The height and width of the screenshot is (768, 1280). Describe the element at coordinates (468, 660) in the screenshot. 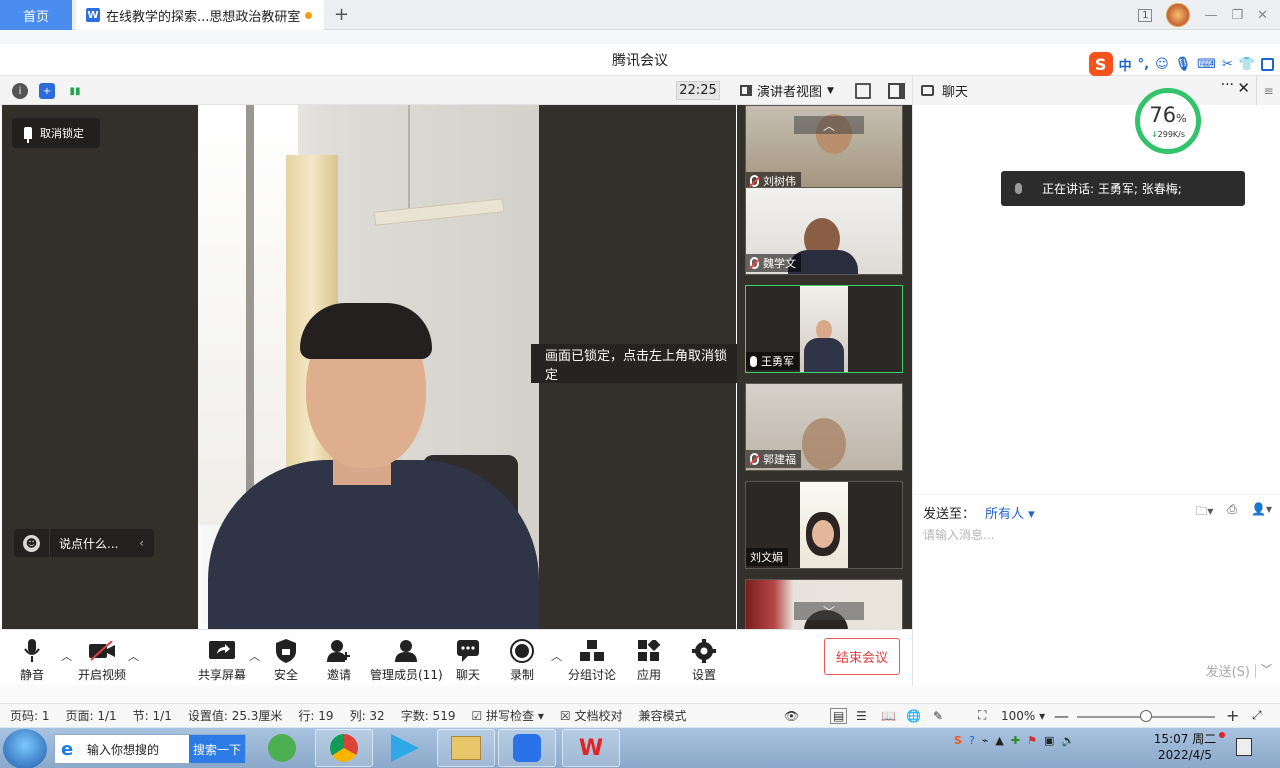

I see `chat-button: 聊天` at that location.